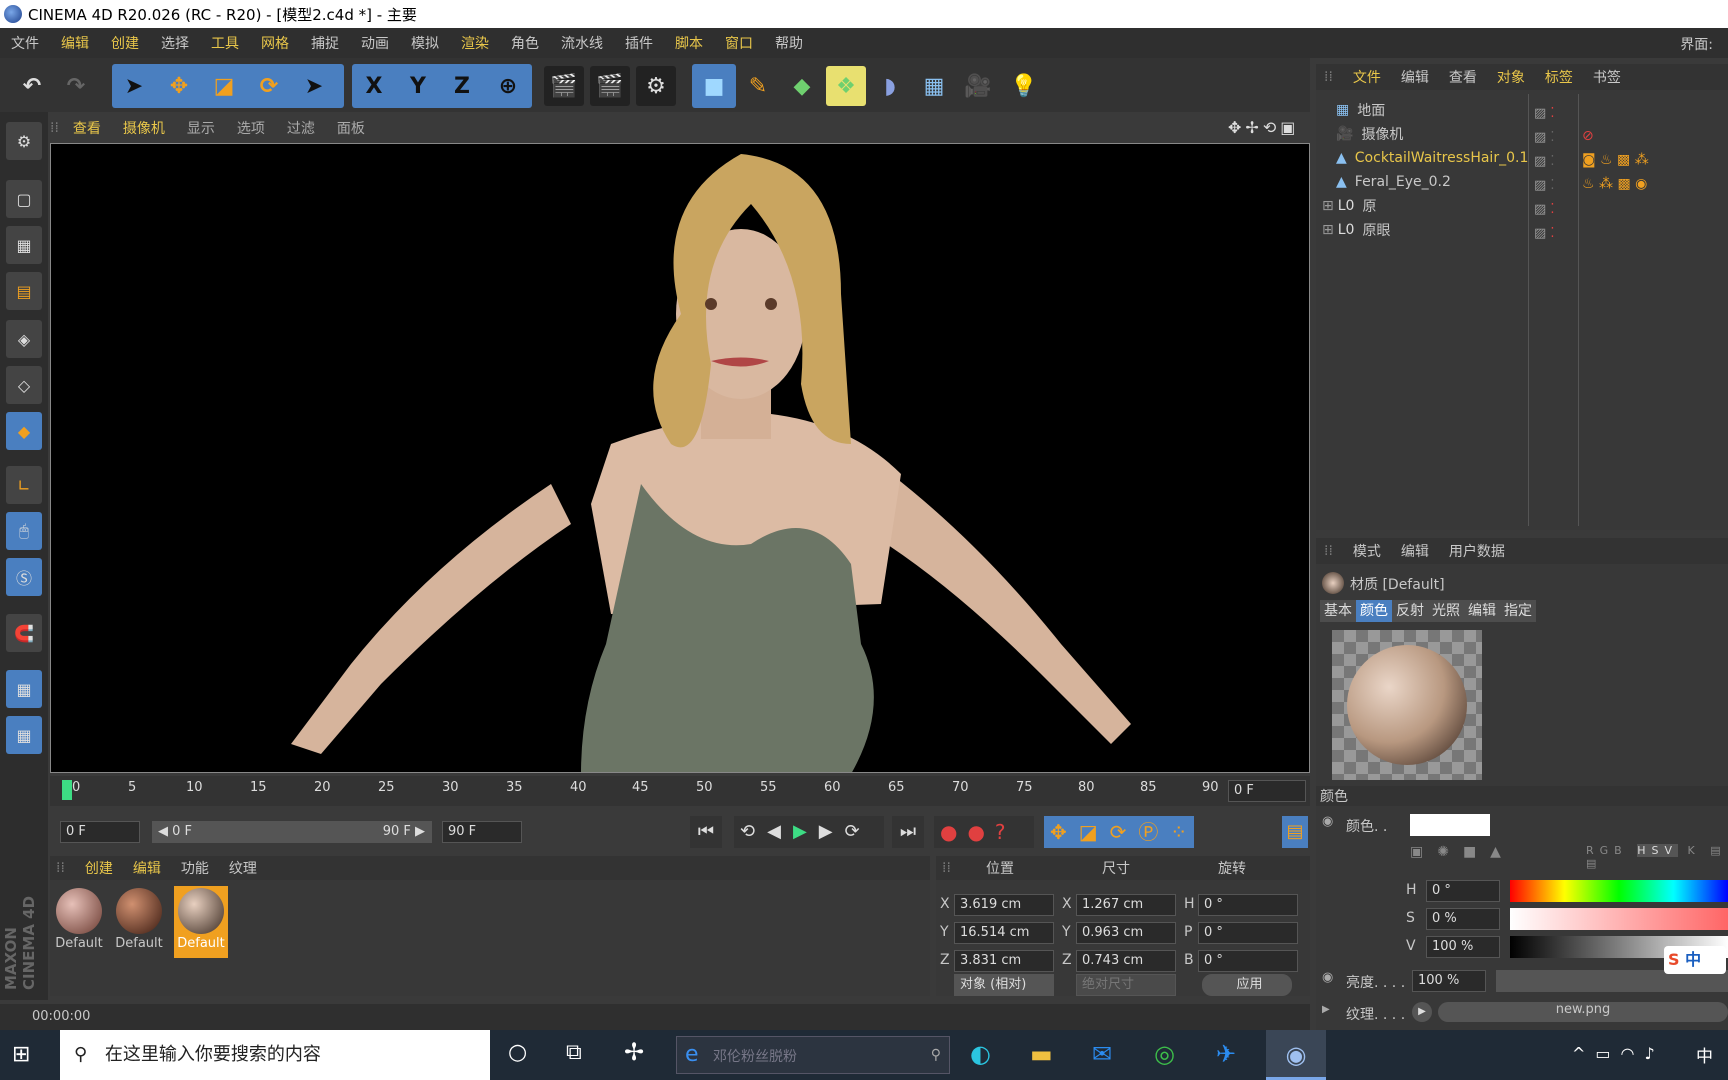 This screenshot has width=1728, height=1080. I want to click on hue-field: 0 °, so click(1463, 891).